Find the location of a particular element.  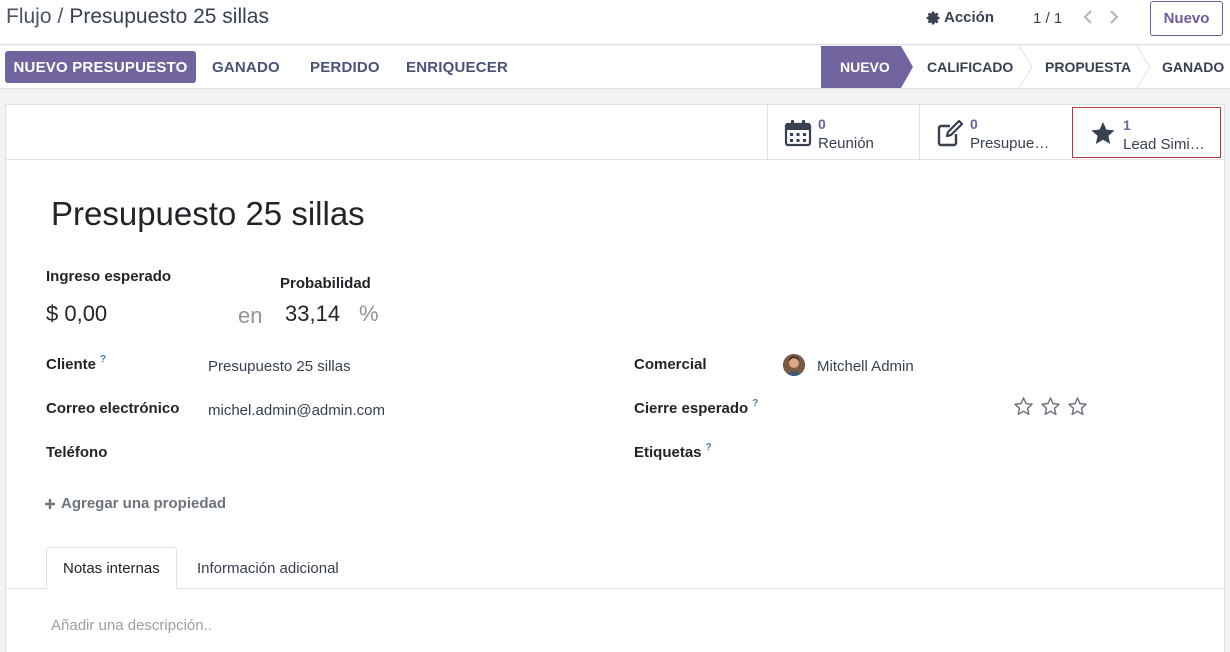

email-field: michel.admin@admin.com is located at coordinates (296, 410).